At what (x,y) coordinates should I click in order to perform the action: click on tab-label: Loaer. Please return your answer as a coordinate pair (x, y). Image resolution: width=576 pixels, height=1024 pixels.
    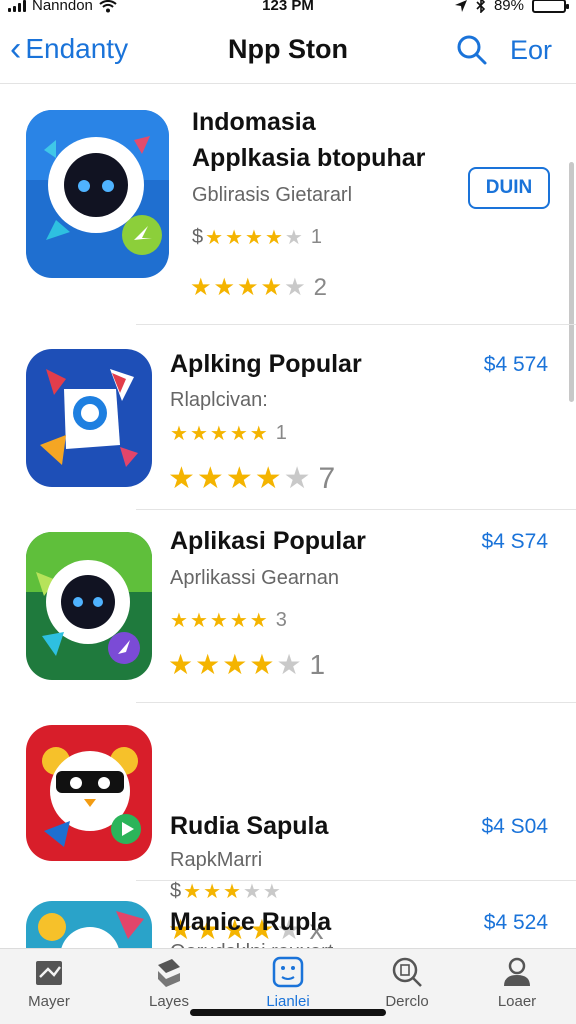
    Looking at the image, I should click on (517, 1001).